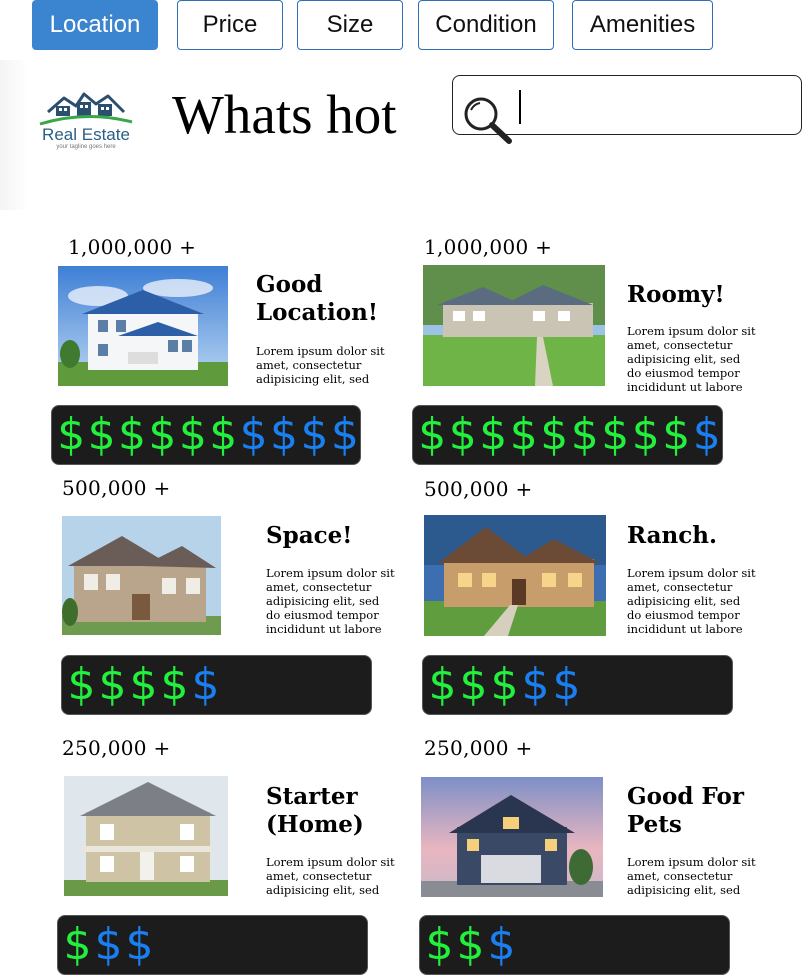 Image resolution: width=804 pixels, height=977 pixels. I want to click on listing-title: Roomy!, so click(676, 294).